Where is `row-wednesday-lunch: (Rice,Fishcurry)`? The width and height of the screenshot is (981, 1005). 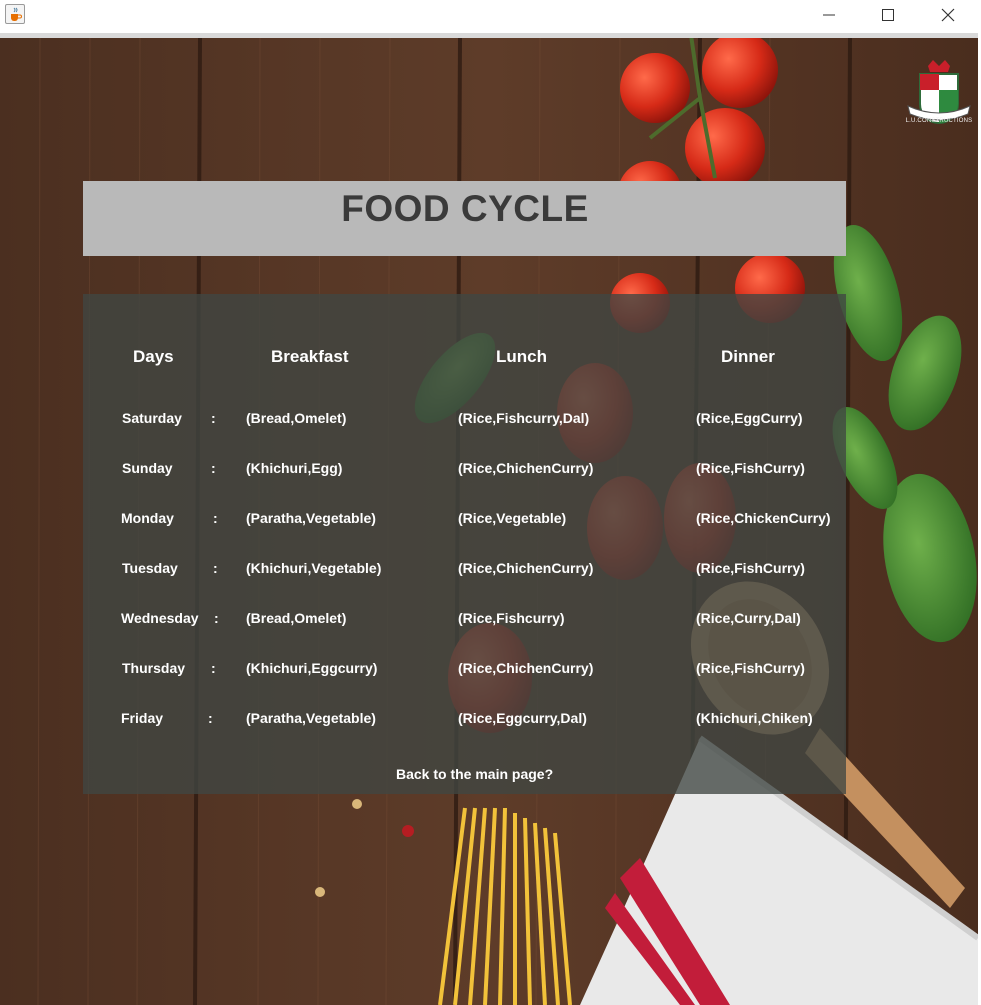
row-wednesday-lunch: (Rice,Fishcurry) is located at coordinates (511, 618).